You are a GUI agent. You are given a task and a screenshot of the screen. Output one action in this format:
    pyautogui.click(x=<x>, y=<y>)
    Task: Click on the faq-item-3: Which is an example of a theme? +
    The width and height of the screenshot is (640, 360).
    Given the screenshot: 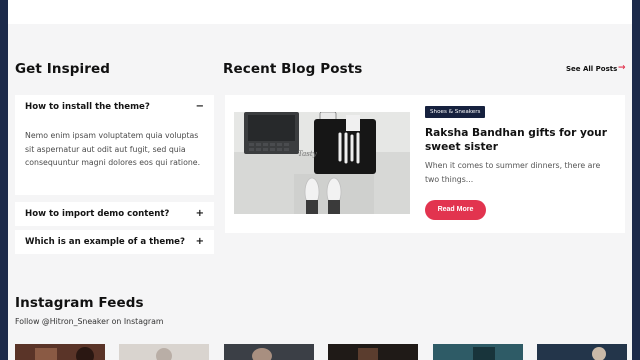 What is the action you would take?
    pyautogui.click(x=114, y=242)
    